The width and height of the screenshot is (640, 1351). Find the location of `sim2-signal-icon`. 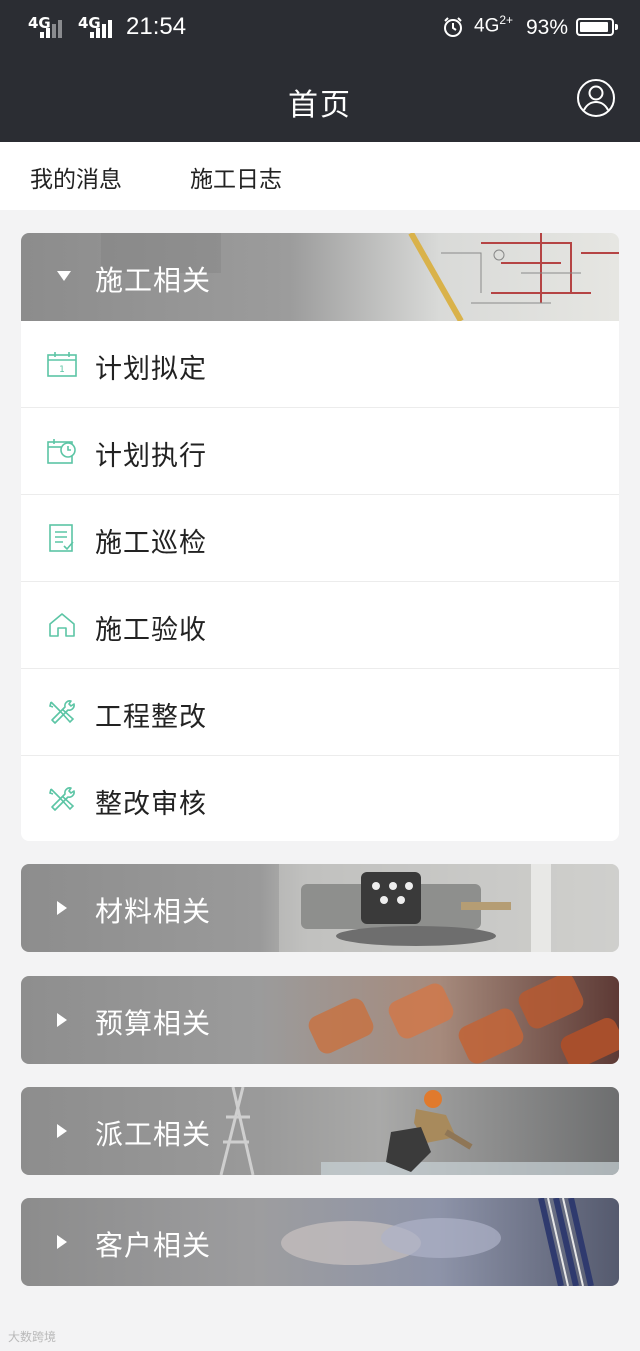

sim2-signal-icon is located at coordinates (103, 28).